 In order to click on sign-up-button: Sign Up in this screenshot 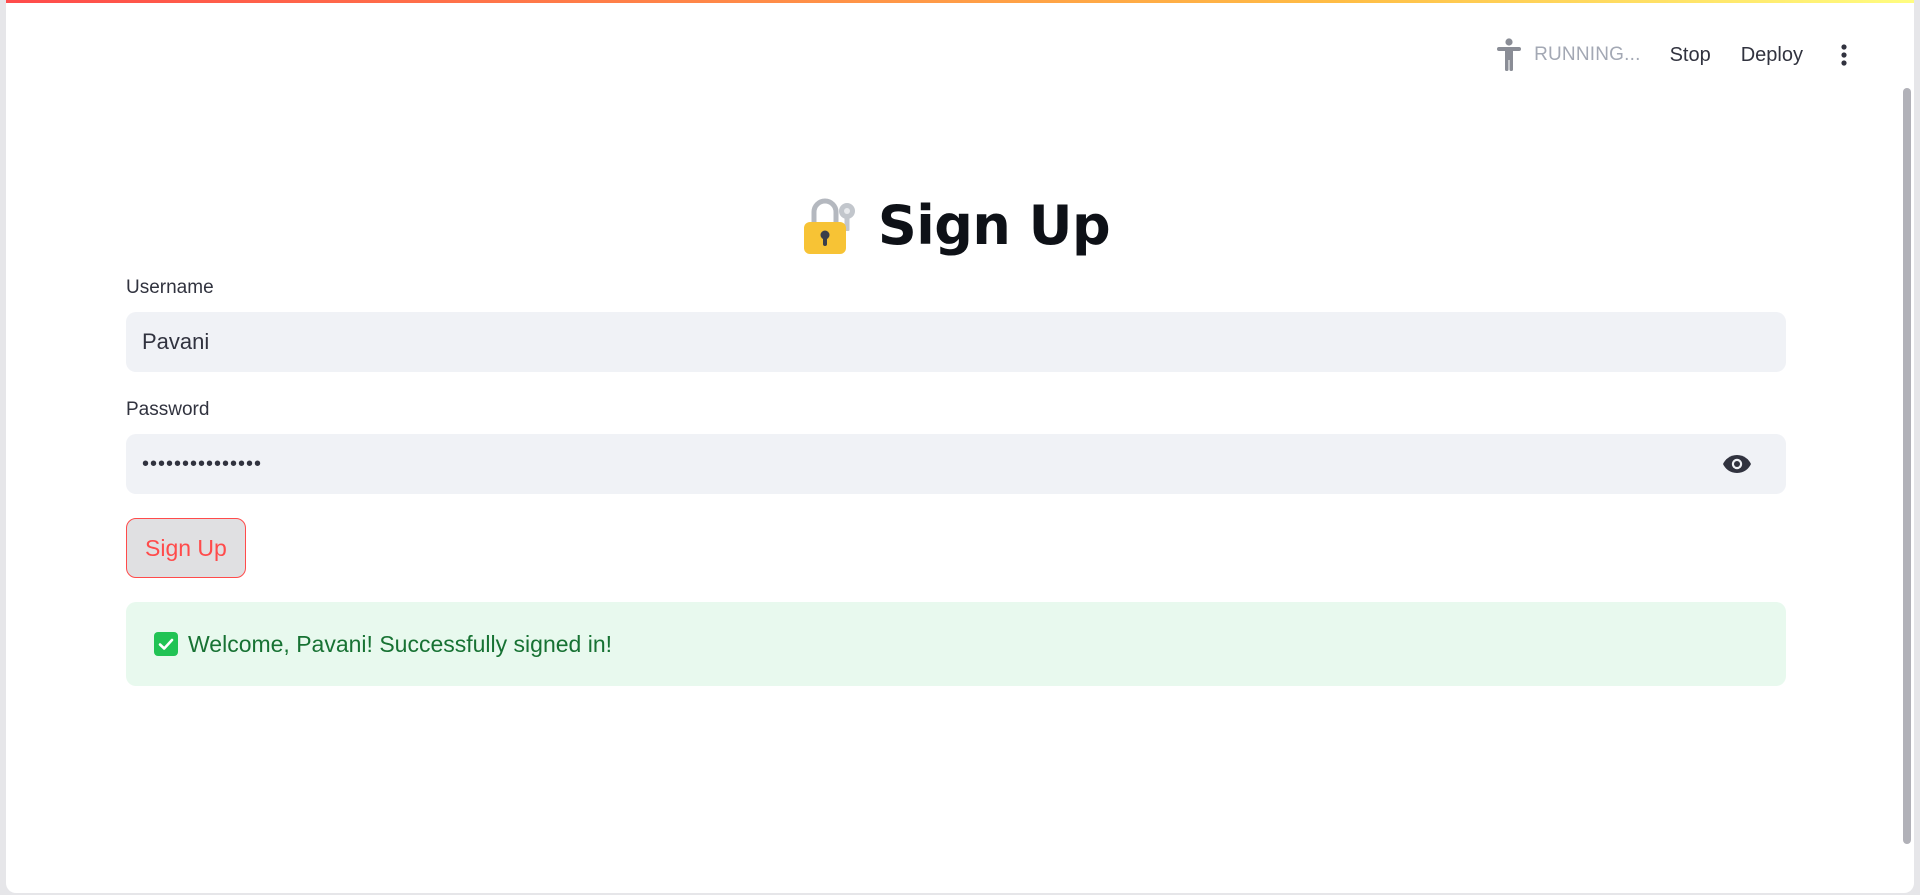, I will do `click(186, 548)`.